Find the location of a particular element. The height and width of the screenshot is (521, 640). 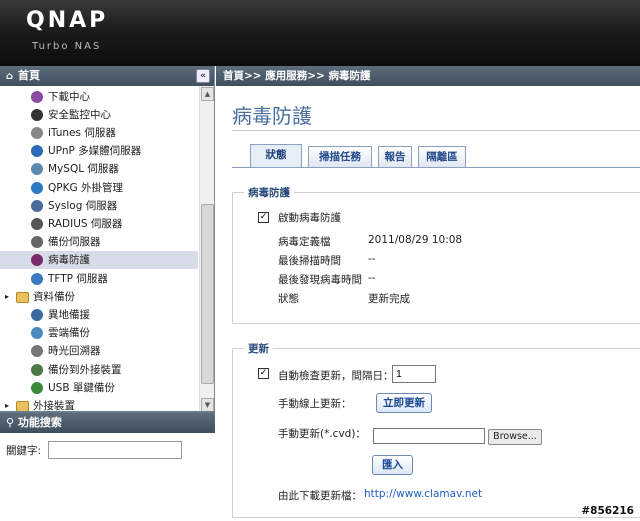

backup-server-icon is located at coordinates (37, 242).